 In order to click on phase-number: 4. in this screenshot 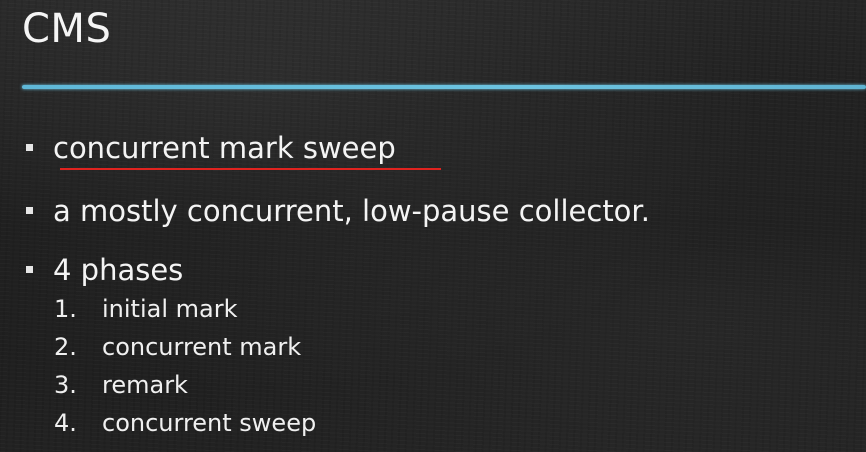, I will do `click(65, 423)`.